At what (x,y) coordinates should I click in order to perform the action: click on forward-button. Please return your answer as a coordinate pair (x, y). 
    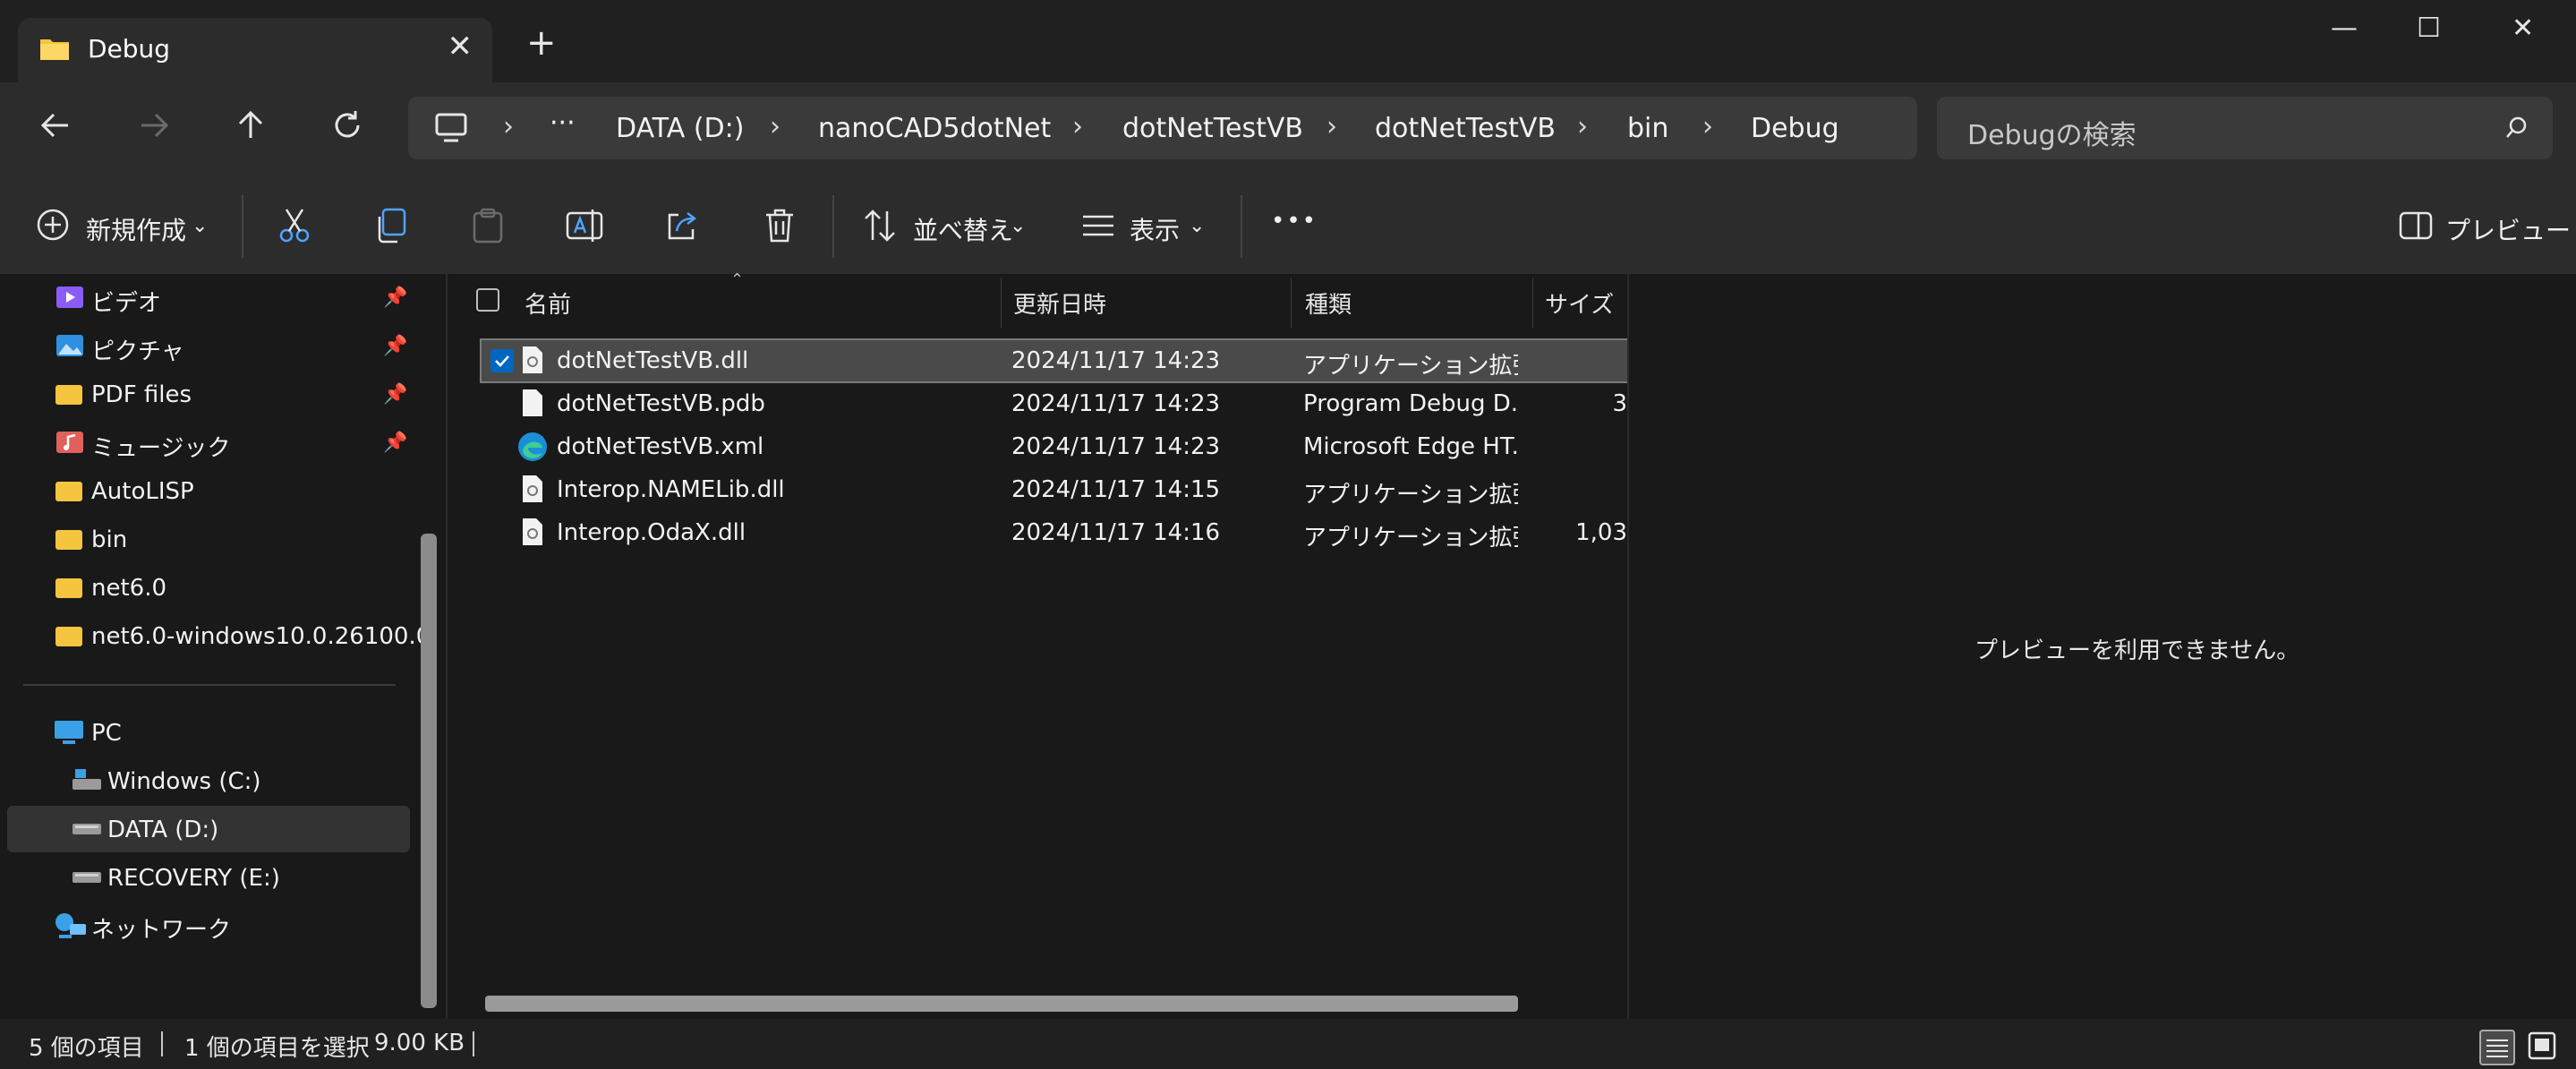
    Looking at the image, I should click on (154, 129).